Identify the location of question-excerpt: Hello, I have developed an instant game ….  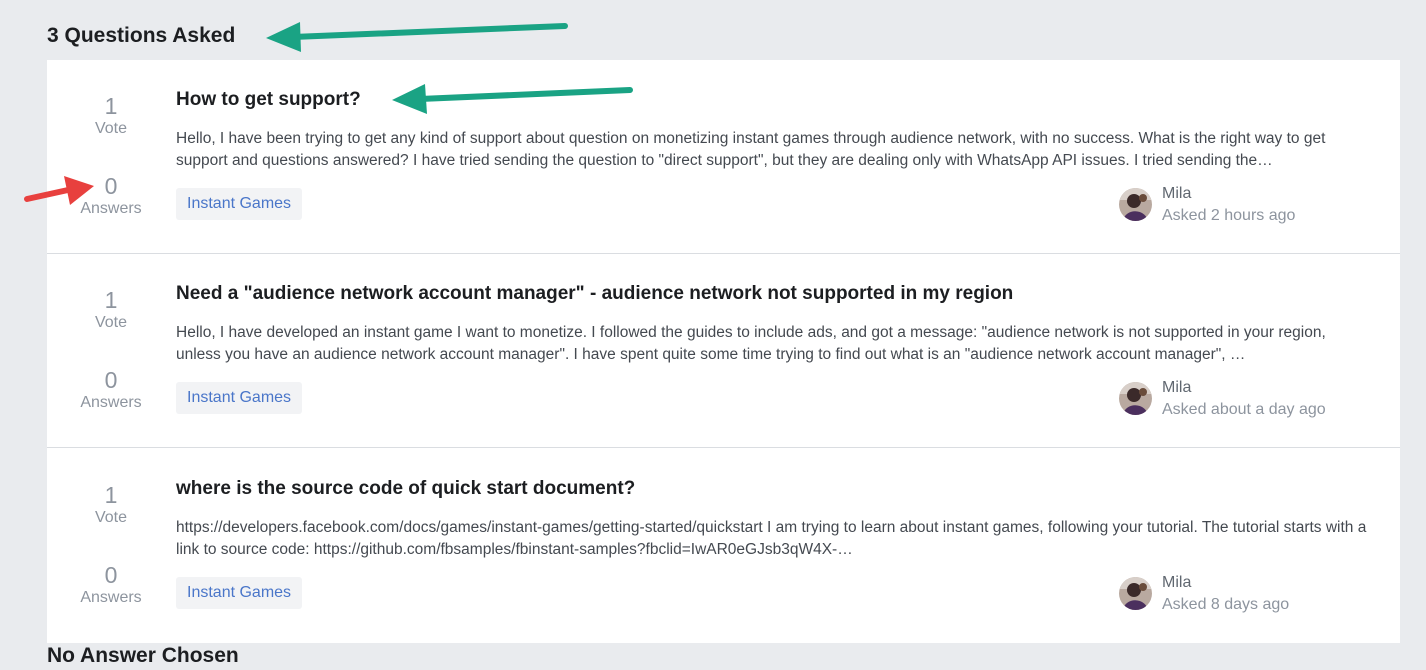
(751, 343).